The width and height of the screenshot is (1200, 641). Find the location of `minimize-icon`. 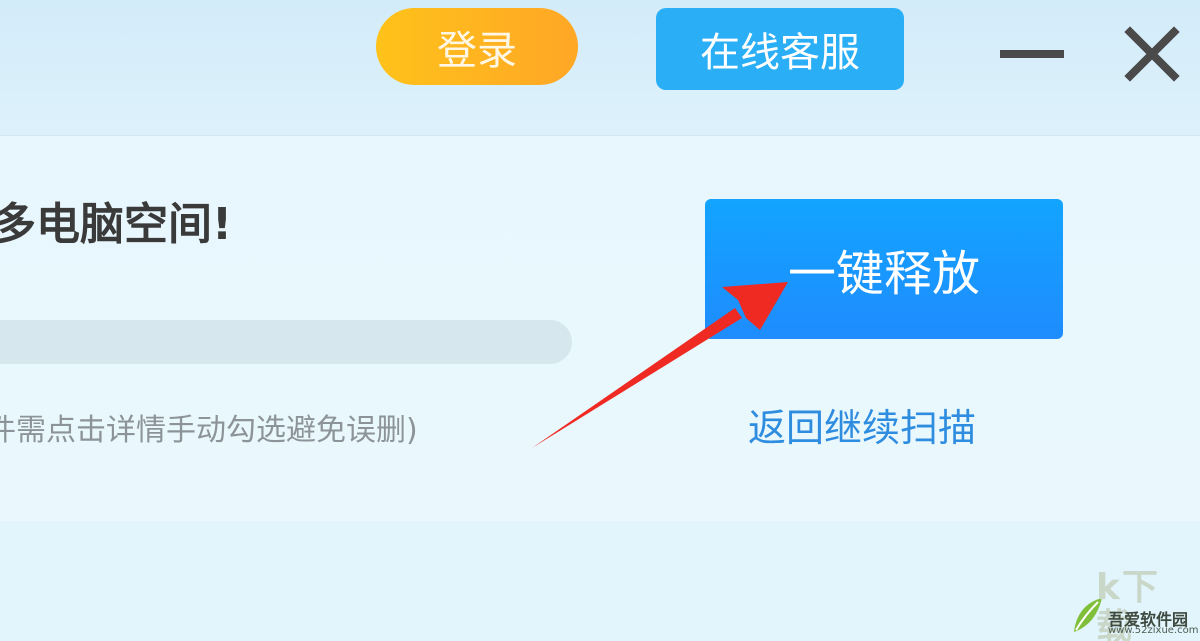

minimize-icon is located at coordinates (1032, 50).